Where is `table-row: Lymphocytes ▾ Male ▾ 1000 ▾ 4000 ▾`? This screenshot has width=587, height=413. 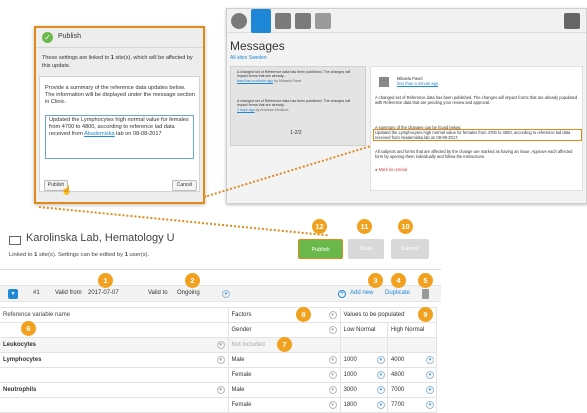 table-row: Lymphocytes ▾ Male ▾ 1000 ▾ 4000 ▾ is located at coordinates (219, 360).